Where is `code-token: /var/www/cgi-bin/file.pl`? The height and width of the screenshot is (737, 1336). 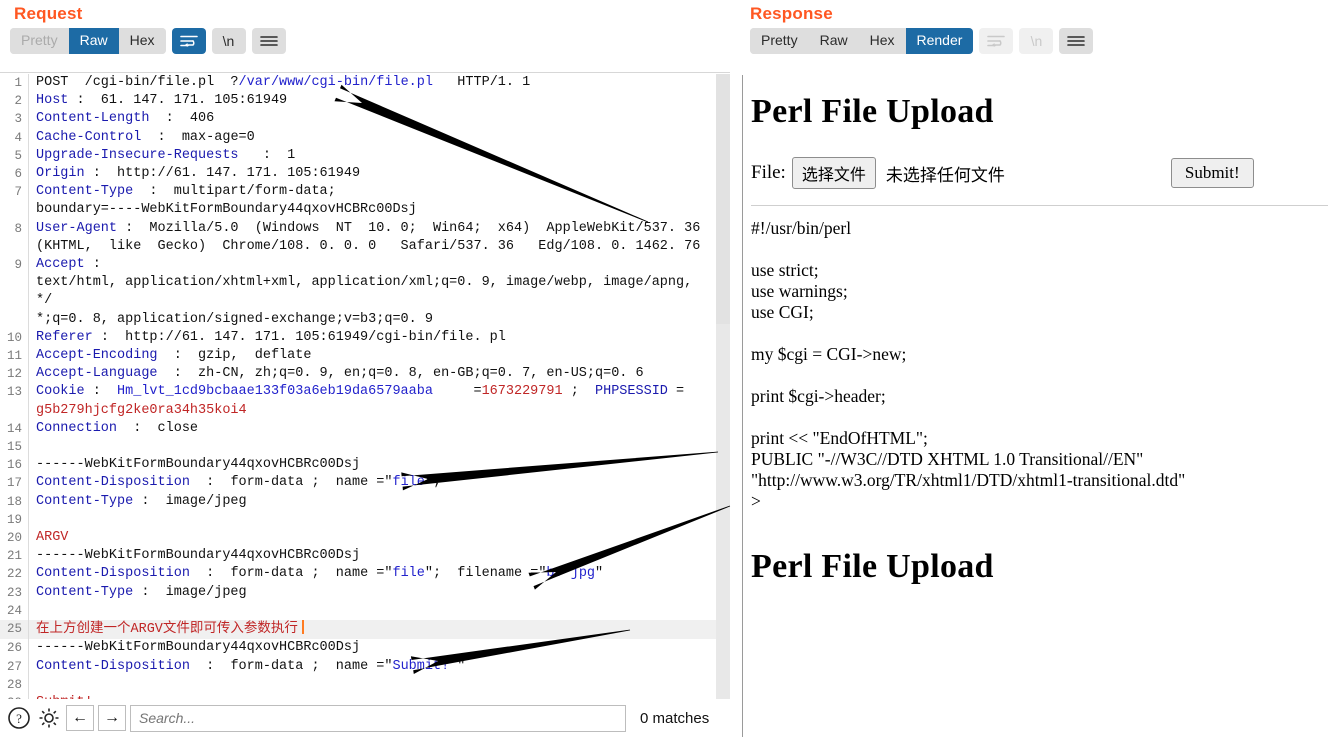 code-token: /var/www/cgi-bin/file.pl is located at coordinates (335, 82).